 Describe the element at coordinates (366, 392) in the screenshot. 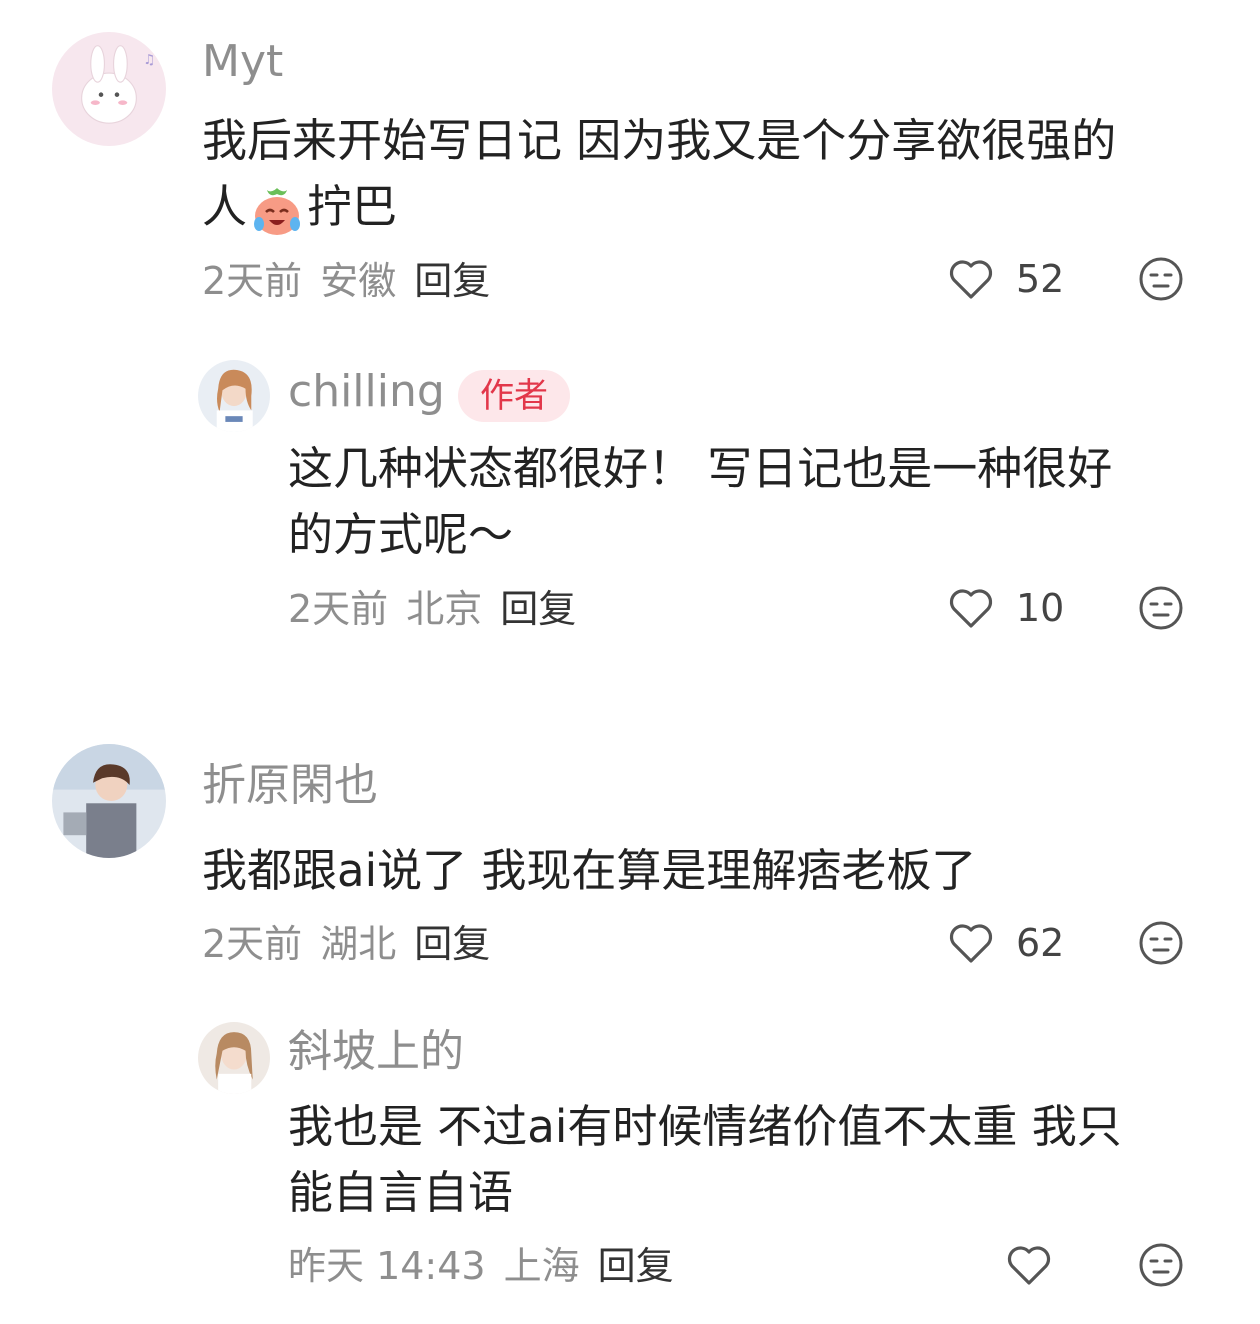

I see `username: chilling` at that location.